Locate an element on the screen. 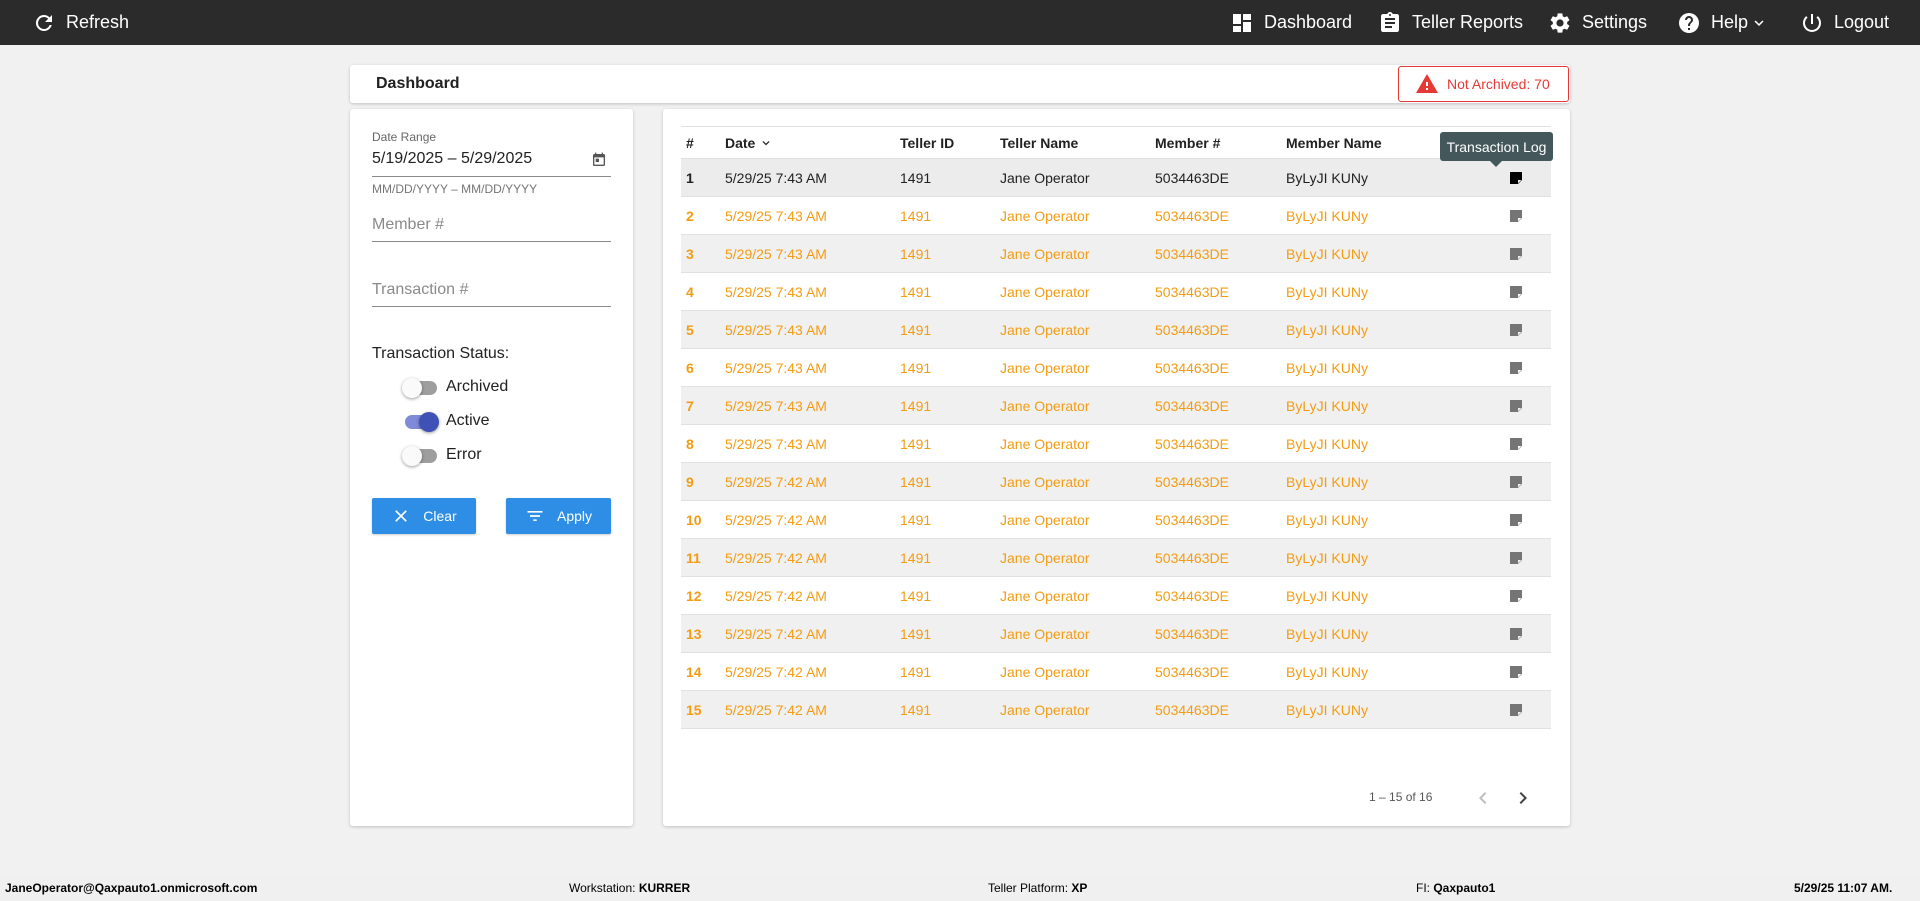 The width and height of the screenshot is (1920, 901). nav-help: Help is located at coordinates (1722, 22).